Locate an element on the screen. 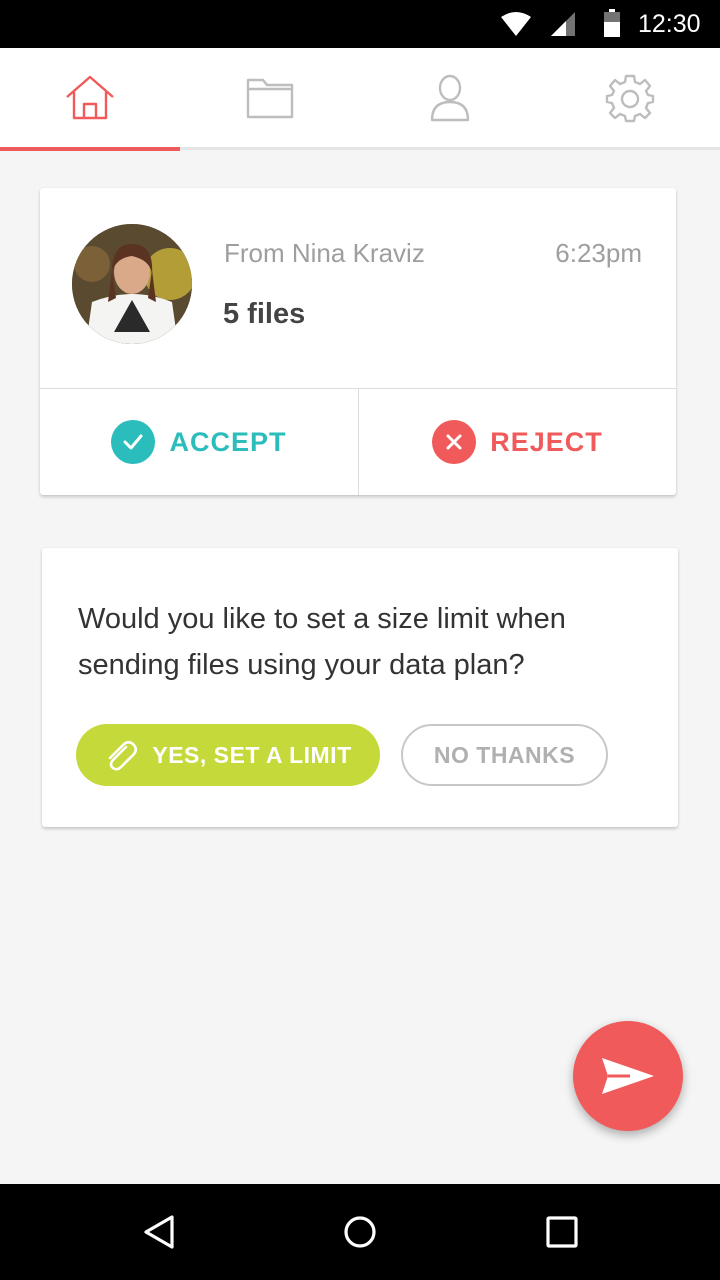 Image resolution: width=720 pixels, height=1280 pixels. clock: 12:30 is located at coordinates (669, 24).